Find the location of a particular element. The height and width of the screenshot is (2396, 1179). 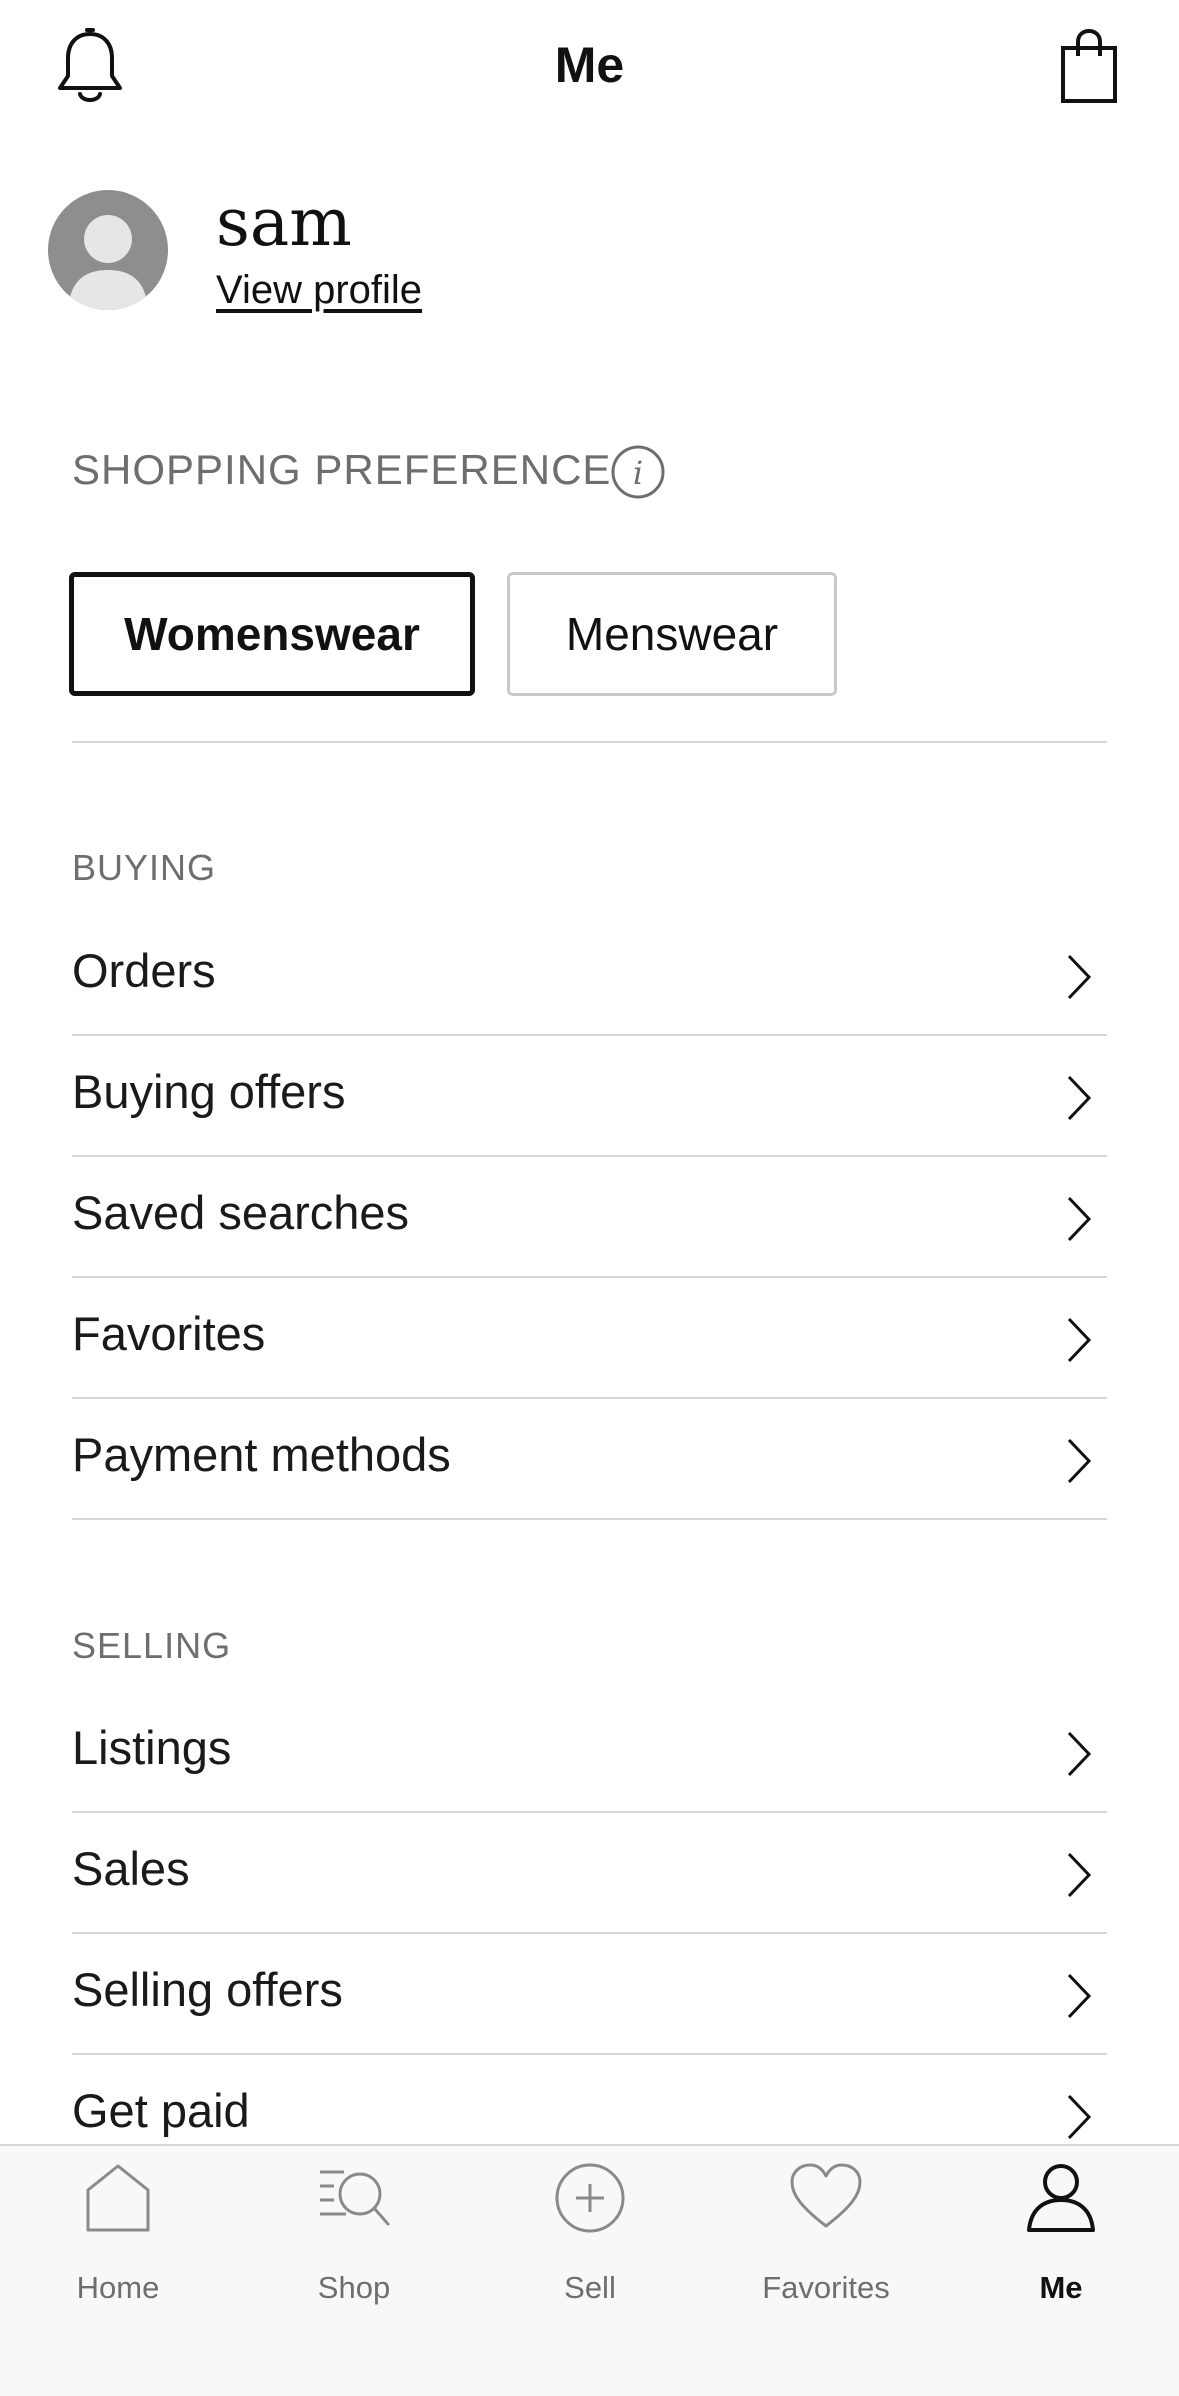

profile-name: sam is located at coordinates (284, 222).